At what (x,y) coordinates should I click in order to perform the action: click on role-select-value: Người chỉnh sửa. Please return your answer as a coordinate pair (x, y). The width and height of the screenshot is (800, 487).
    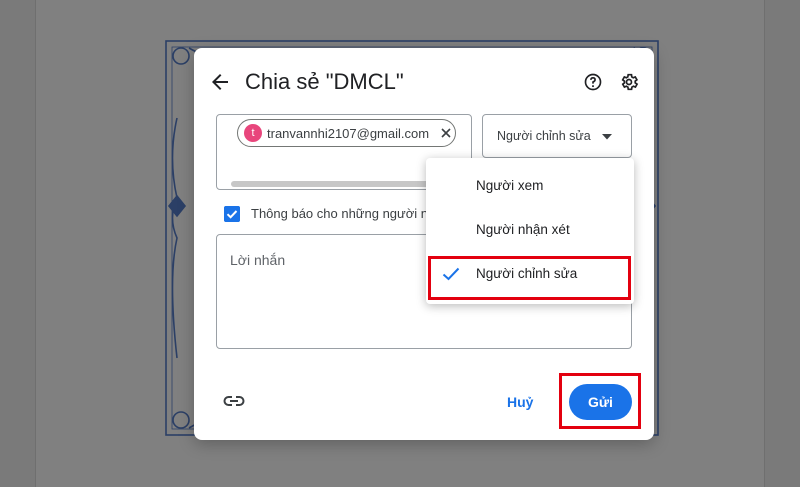
    Looking at the image, I should click on (544, 136).